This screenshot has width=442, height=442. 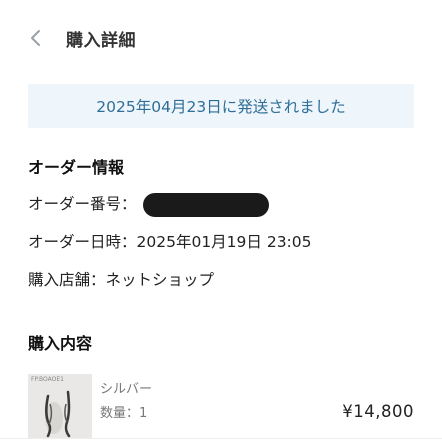 I want to click on product-price: ¥14,800, so click(x=378, y=411).